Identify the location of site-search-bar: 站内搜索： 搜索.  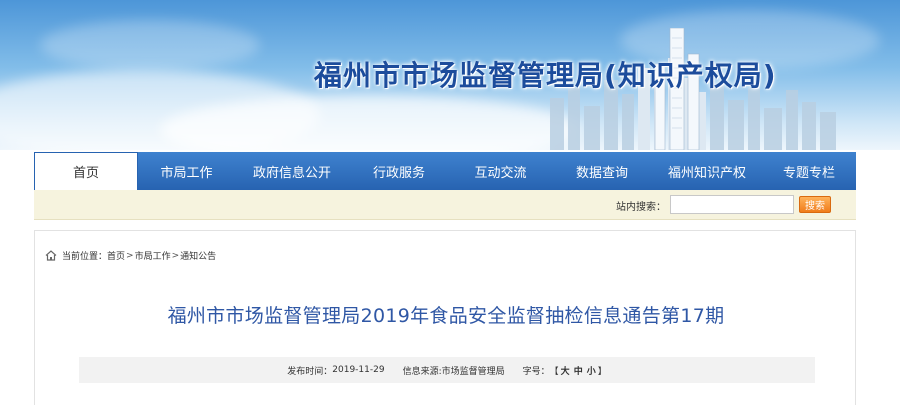
(445, 205).